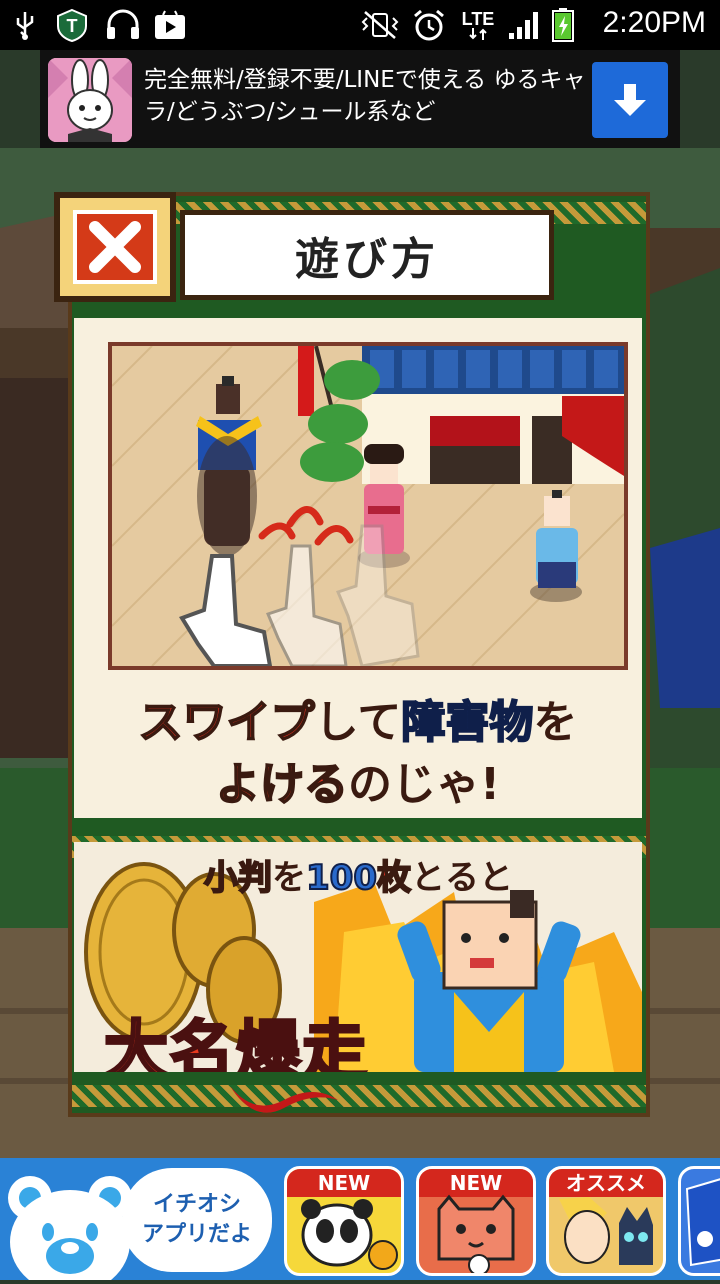 Image resolution: width=720 pixels, height=1284 pixels. I want to click on instruction-shite: して, so click(358, 722).